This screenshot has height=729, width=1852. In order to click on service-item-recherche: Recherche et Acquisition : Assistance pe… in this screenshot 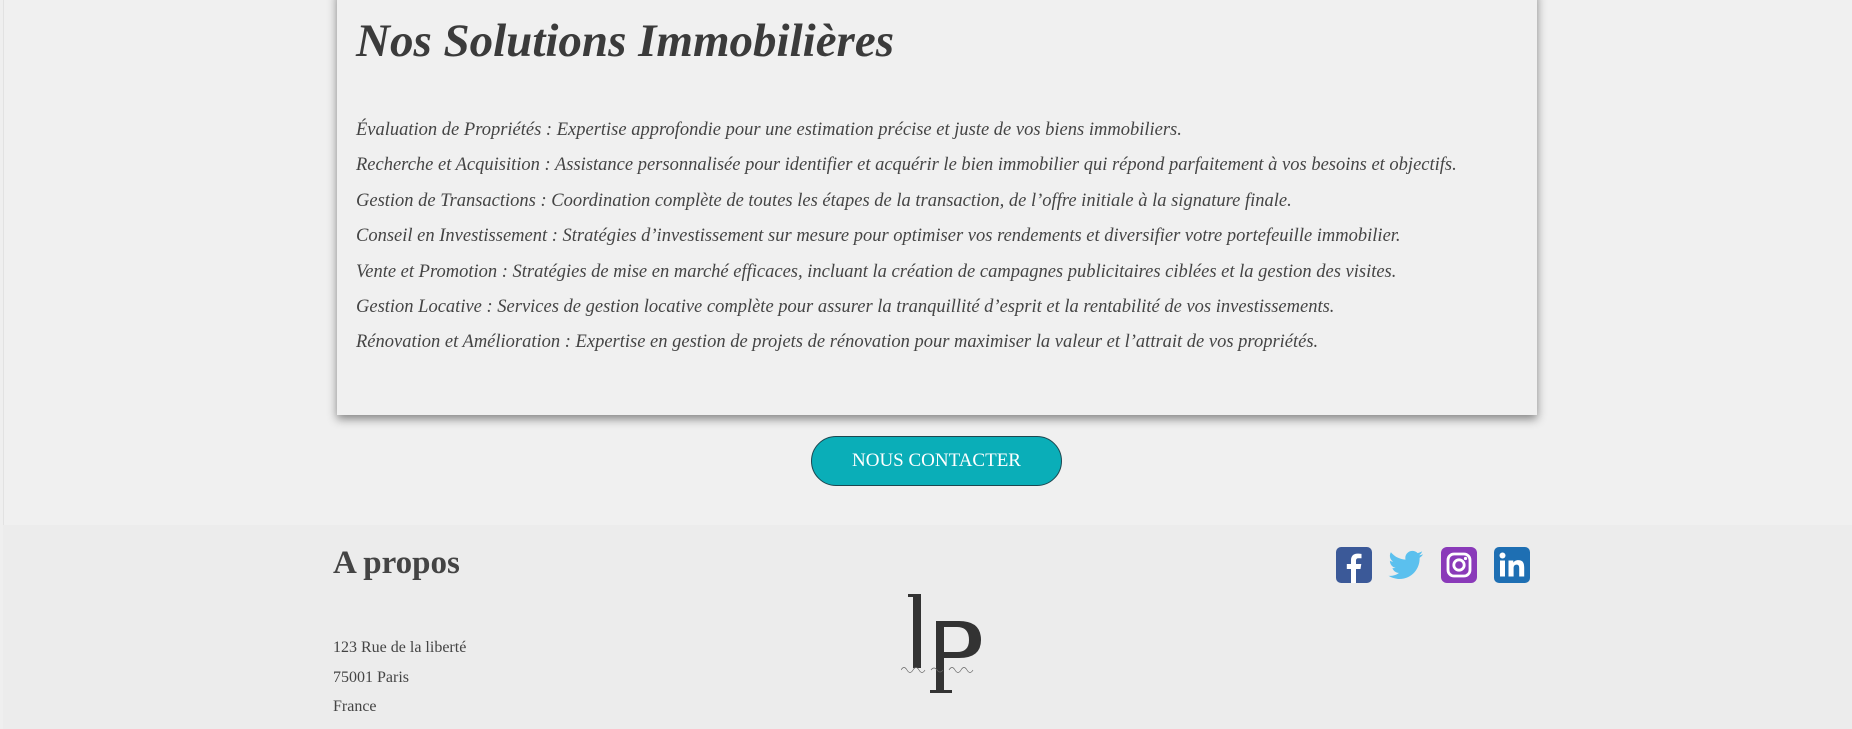, I will do `click(906, 165)`.